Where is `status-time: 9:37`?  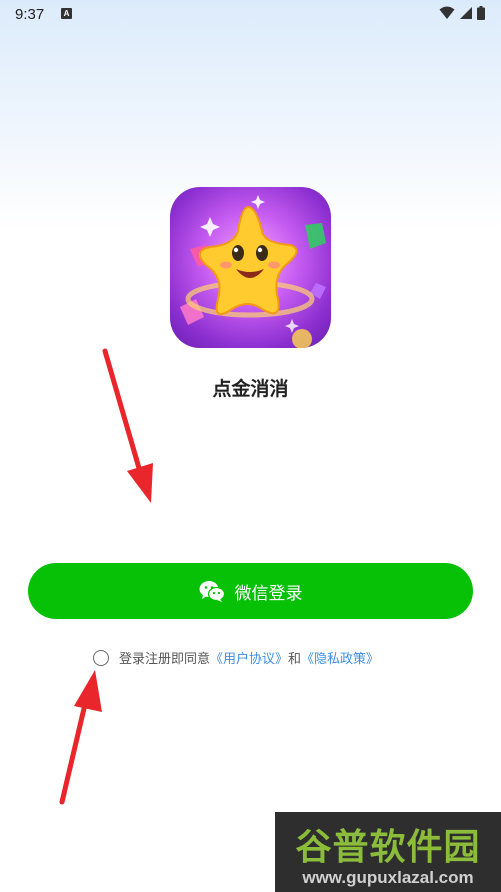
status-time: 9:37 is located at coordinates (30, 14).